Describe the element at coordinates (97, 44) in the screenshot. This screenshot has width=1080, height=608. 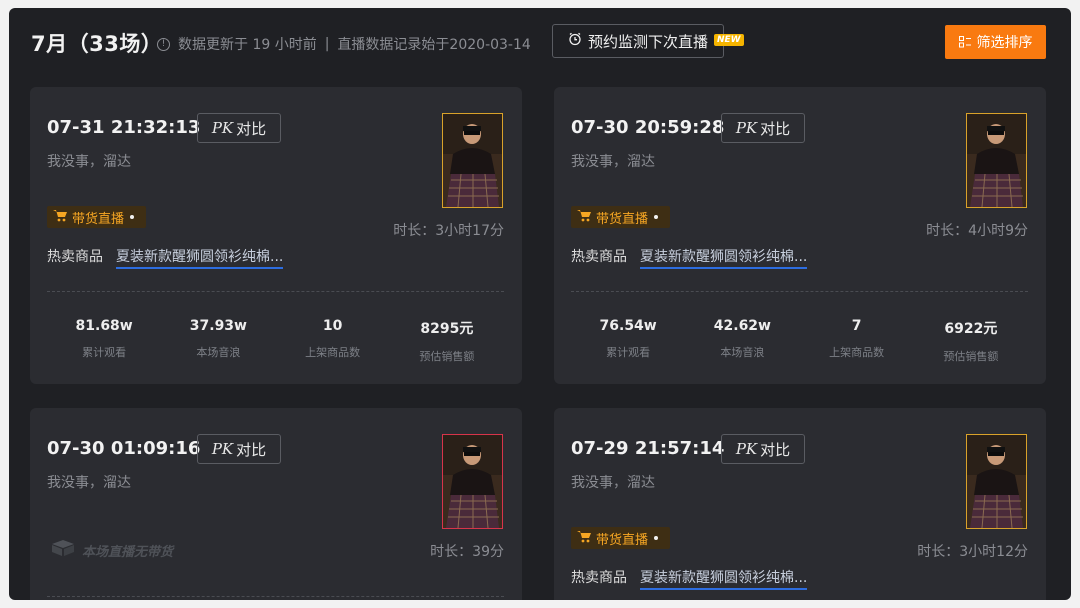
I see `month-title: 7月（33场）` at that location.